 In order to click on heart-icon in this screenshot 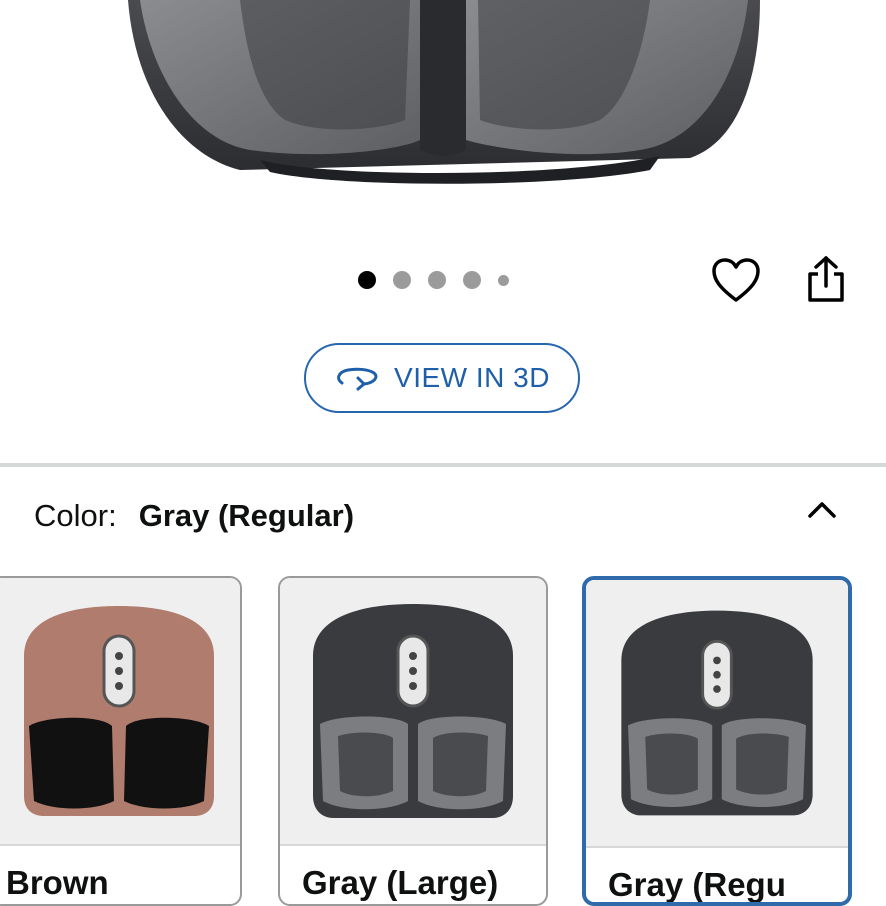, I will do `click(736, 280)`.